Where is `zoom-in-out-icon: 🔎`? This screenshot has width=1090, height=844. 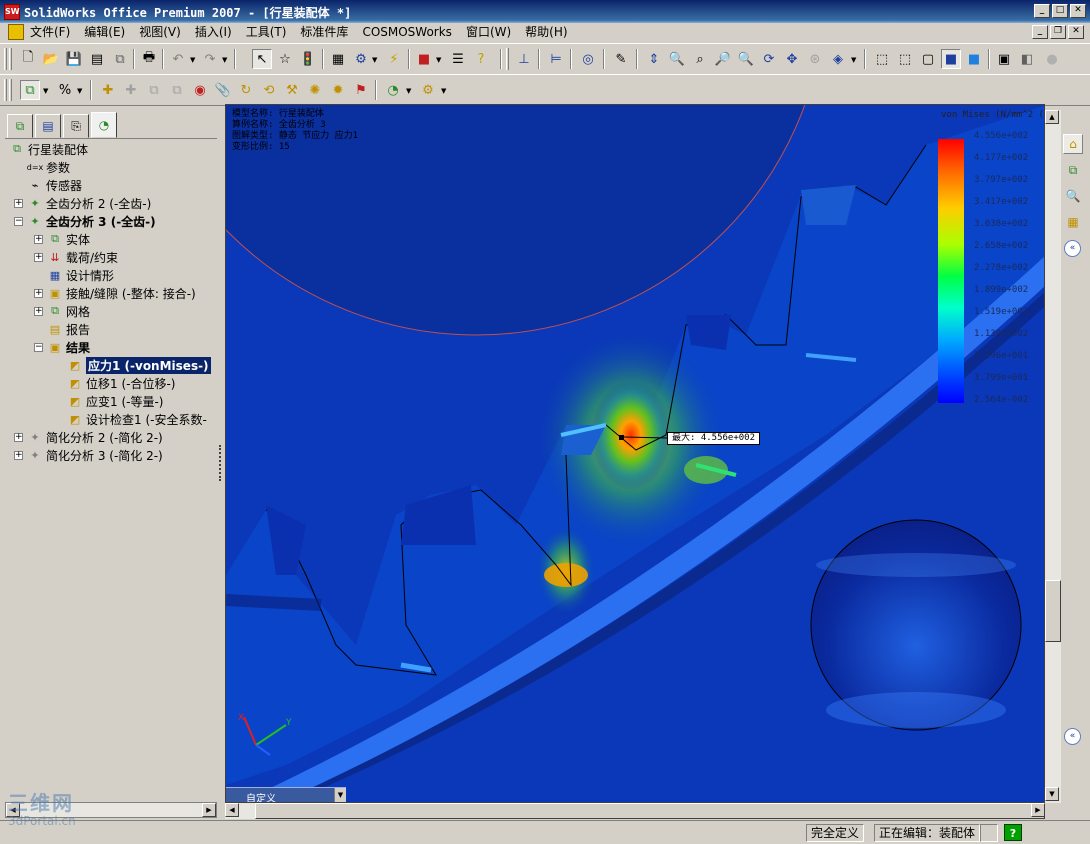
zoom-in-out-icon: 🔎 is located at coordinates (723, 59).